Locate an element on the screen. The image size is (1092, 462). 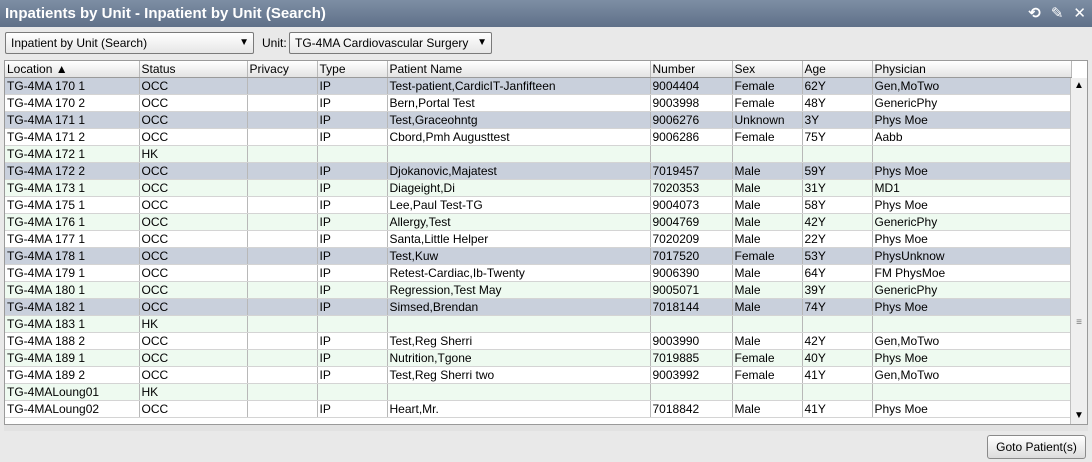
table-row: TG-4MA 183 1 HK is located at coordinates (538, 324).